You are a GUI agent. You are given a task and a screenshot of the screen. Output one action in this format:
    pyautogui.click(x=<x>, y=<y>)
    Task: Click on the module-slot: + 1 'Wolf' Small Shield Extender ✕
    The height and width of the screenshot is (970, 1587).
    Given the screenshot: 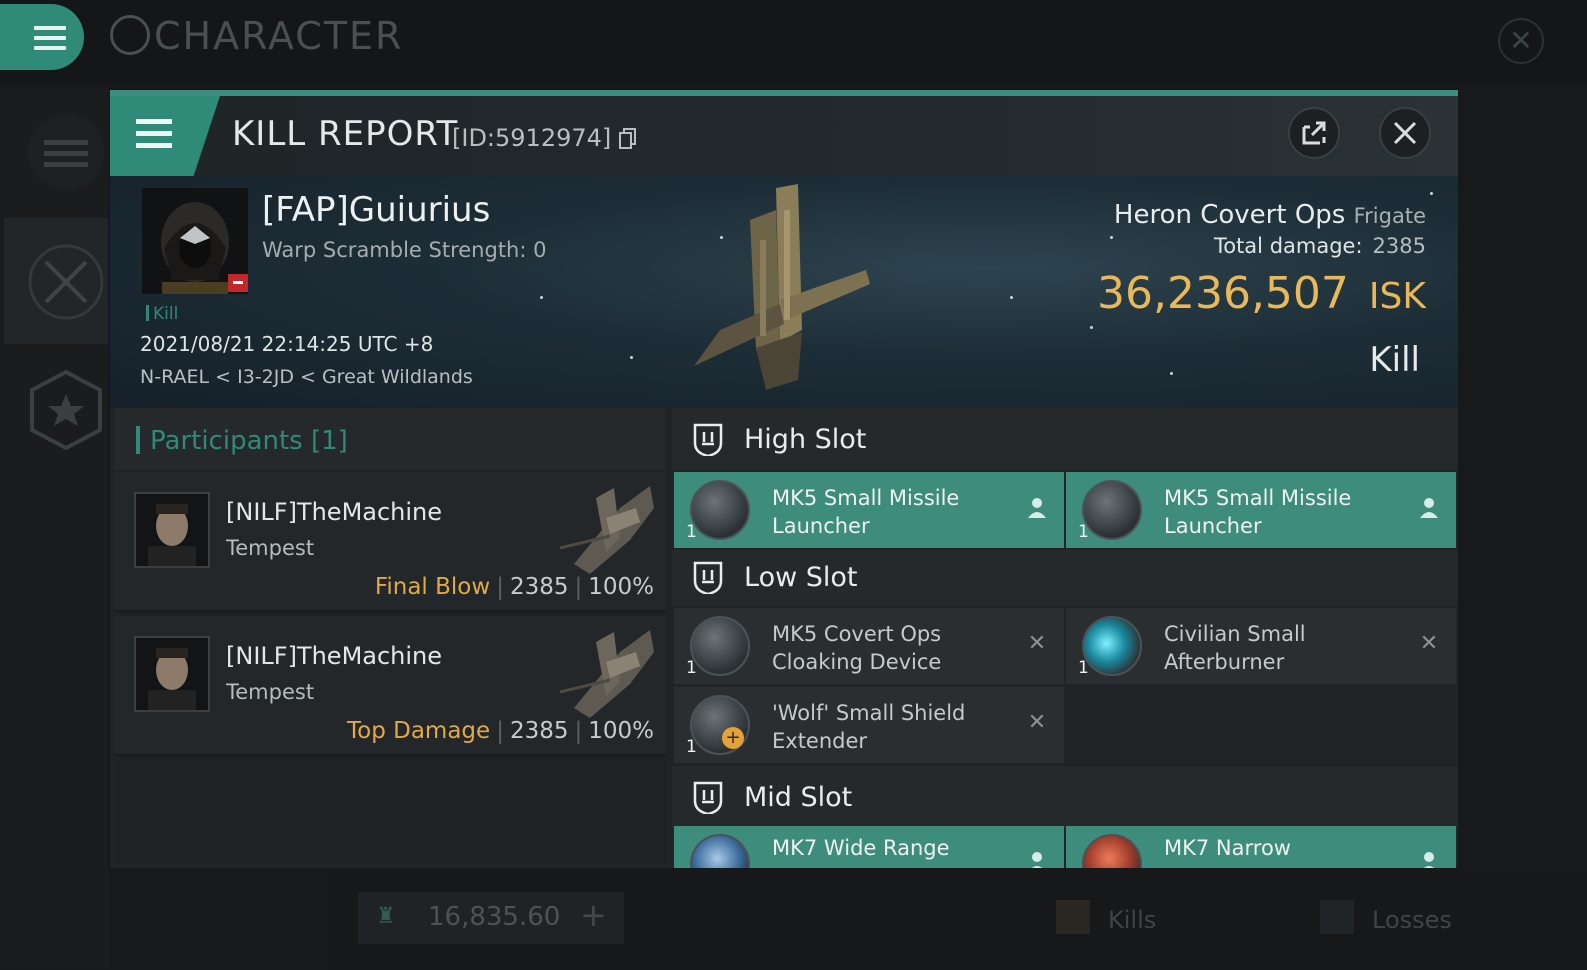 What is the action you would take?
    pyautogui.click(x=869, y=725)
    